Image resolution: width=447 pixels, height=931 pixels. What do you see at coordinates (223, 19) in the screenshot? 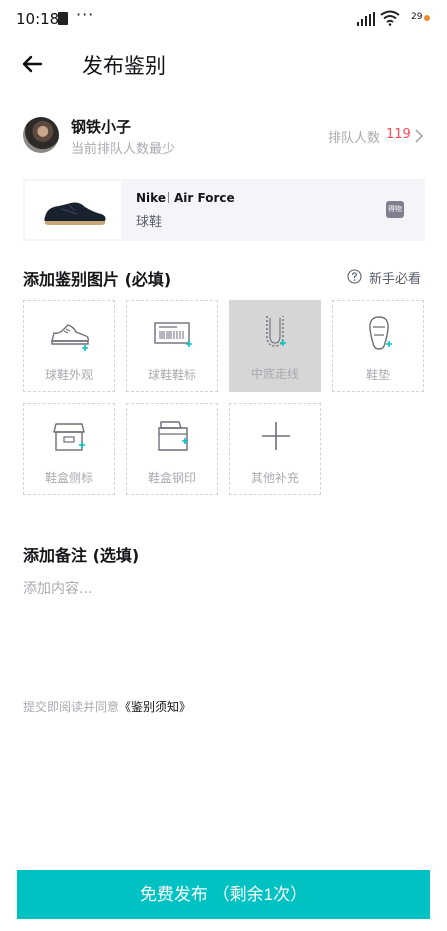
I see `status-bar: 10:18 ··· 29` at bounding box center [223, 19].